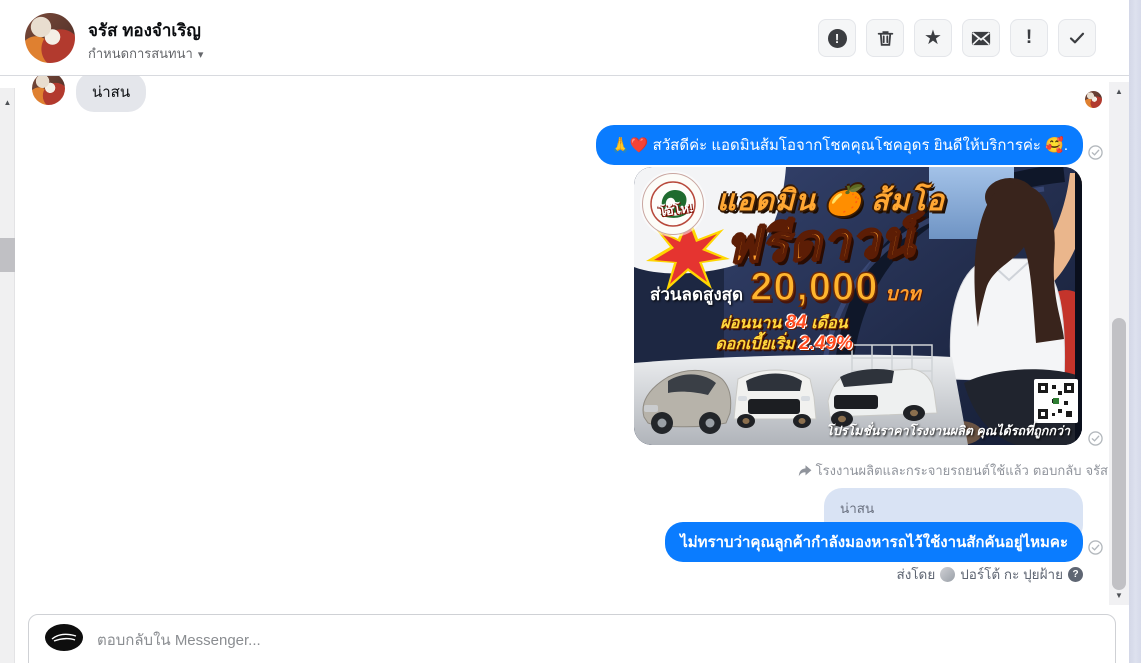  I want to click on envelope-icon, so click(981, 38).